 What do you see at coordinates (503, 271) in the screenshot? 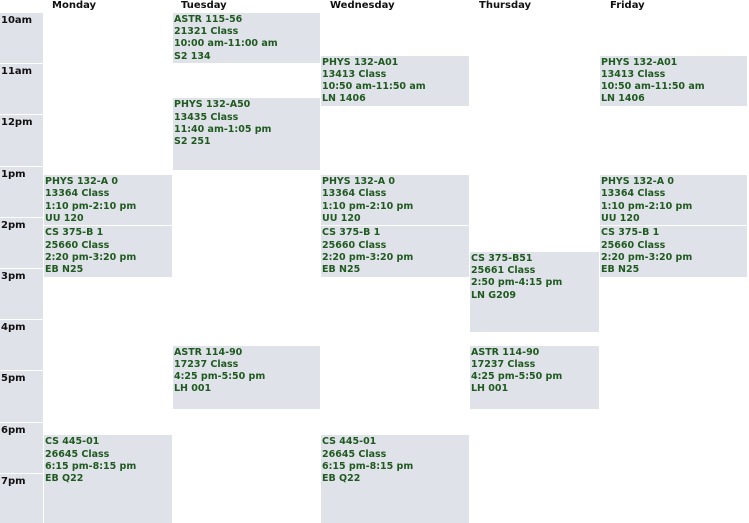
I see `event-class-no: 25661 Class` at bounding box center [503, 271].